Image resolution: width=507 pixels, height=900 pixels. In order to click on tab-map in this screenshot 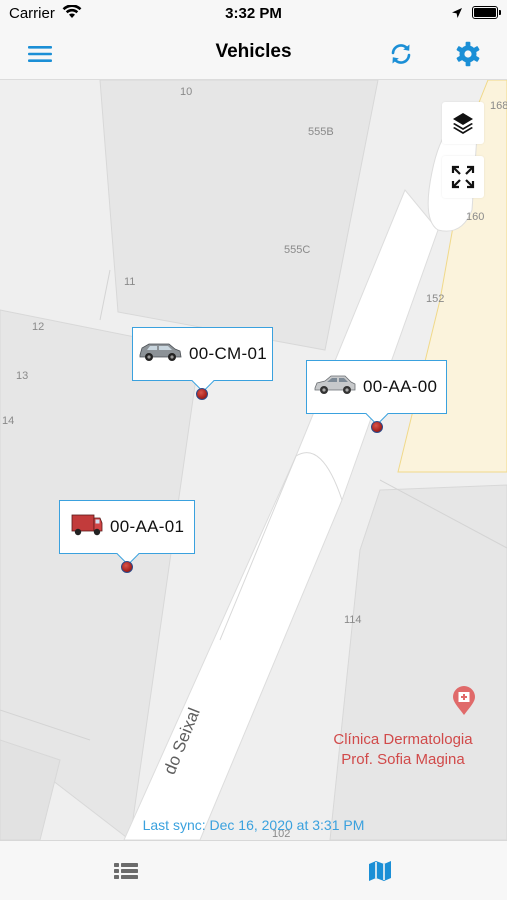, I will do `click(380, 871)`.